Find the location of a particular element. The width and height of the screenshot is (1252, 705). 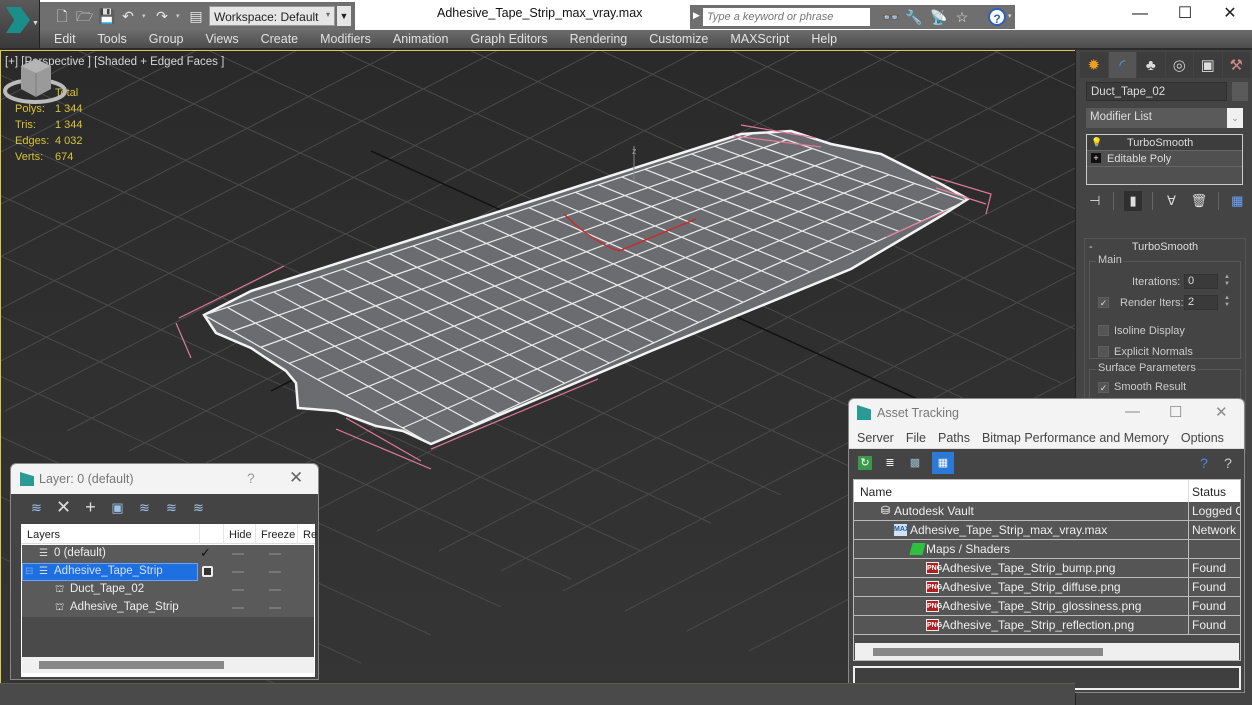

menu-file: File is located at coordinates (916, 438).